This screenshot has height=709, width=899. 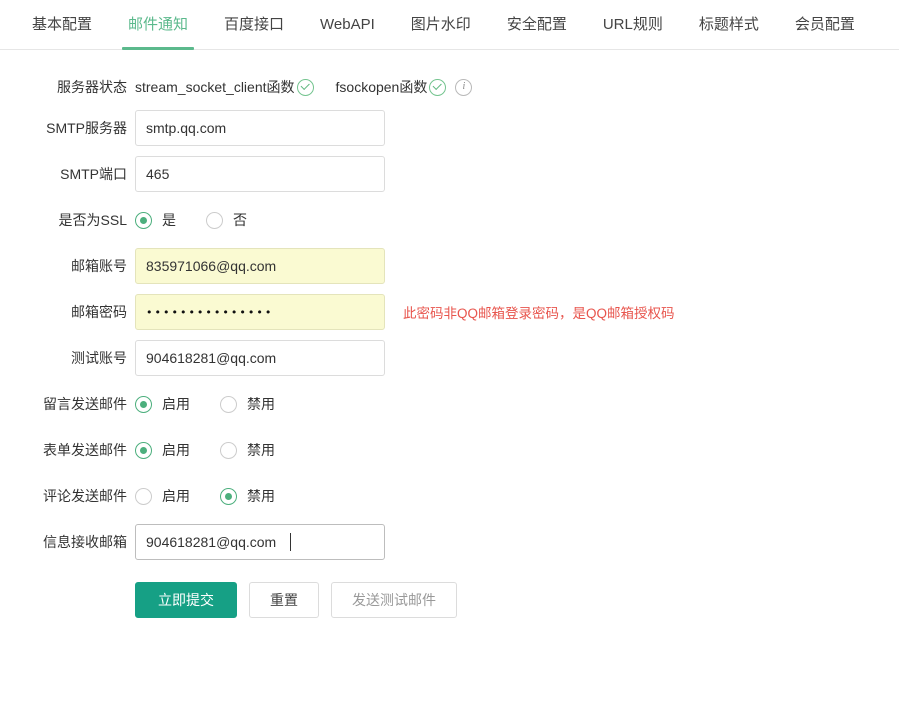 I want to click on label-mail-password: 邮箱密码, so click(x=99, y=312).